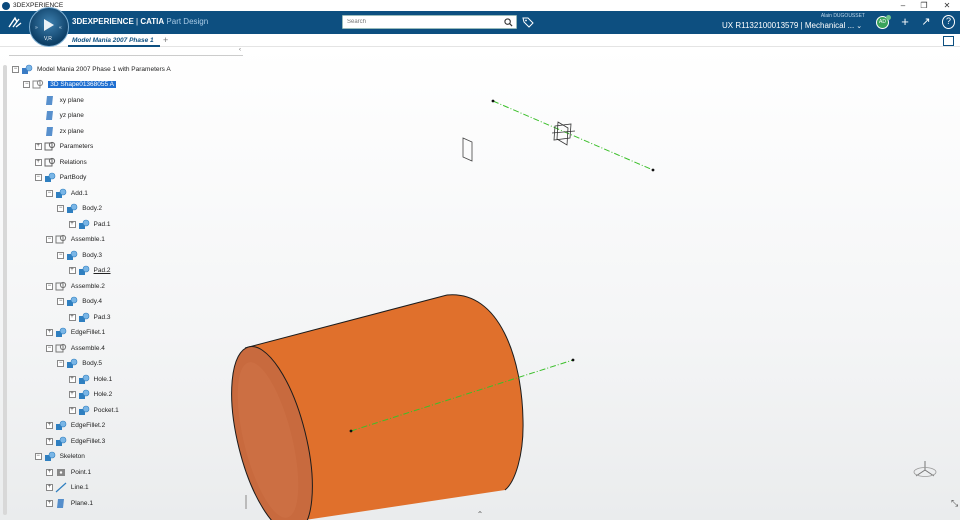 This screenshot has width=960, height=520. I want to click on tree-node: + Relations, so click(60, 162).